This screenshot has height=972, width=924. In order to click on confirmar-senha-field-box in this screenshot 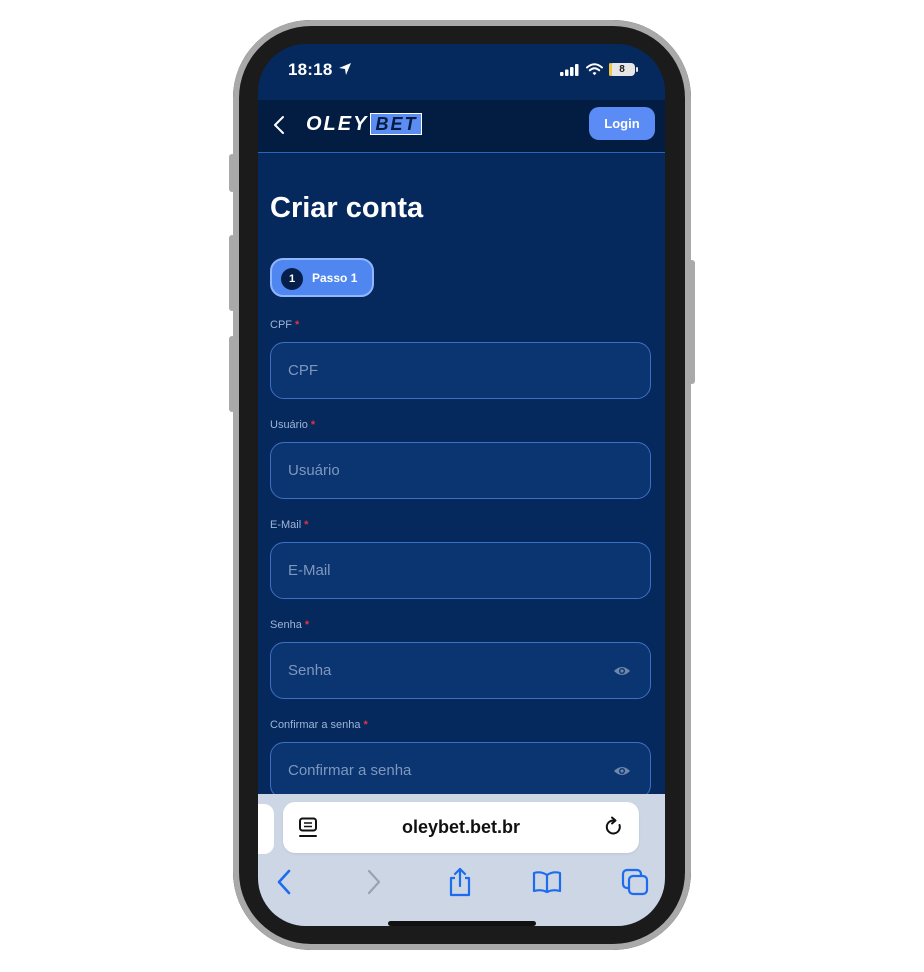, I will do `click(460, 770)`.